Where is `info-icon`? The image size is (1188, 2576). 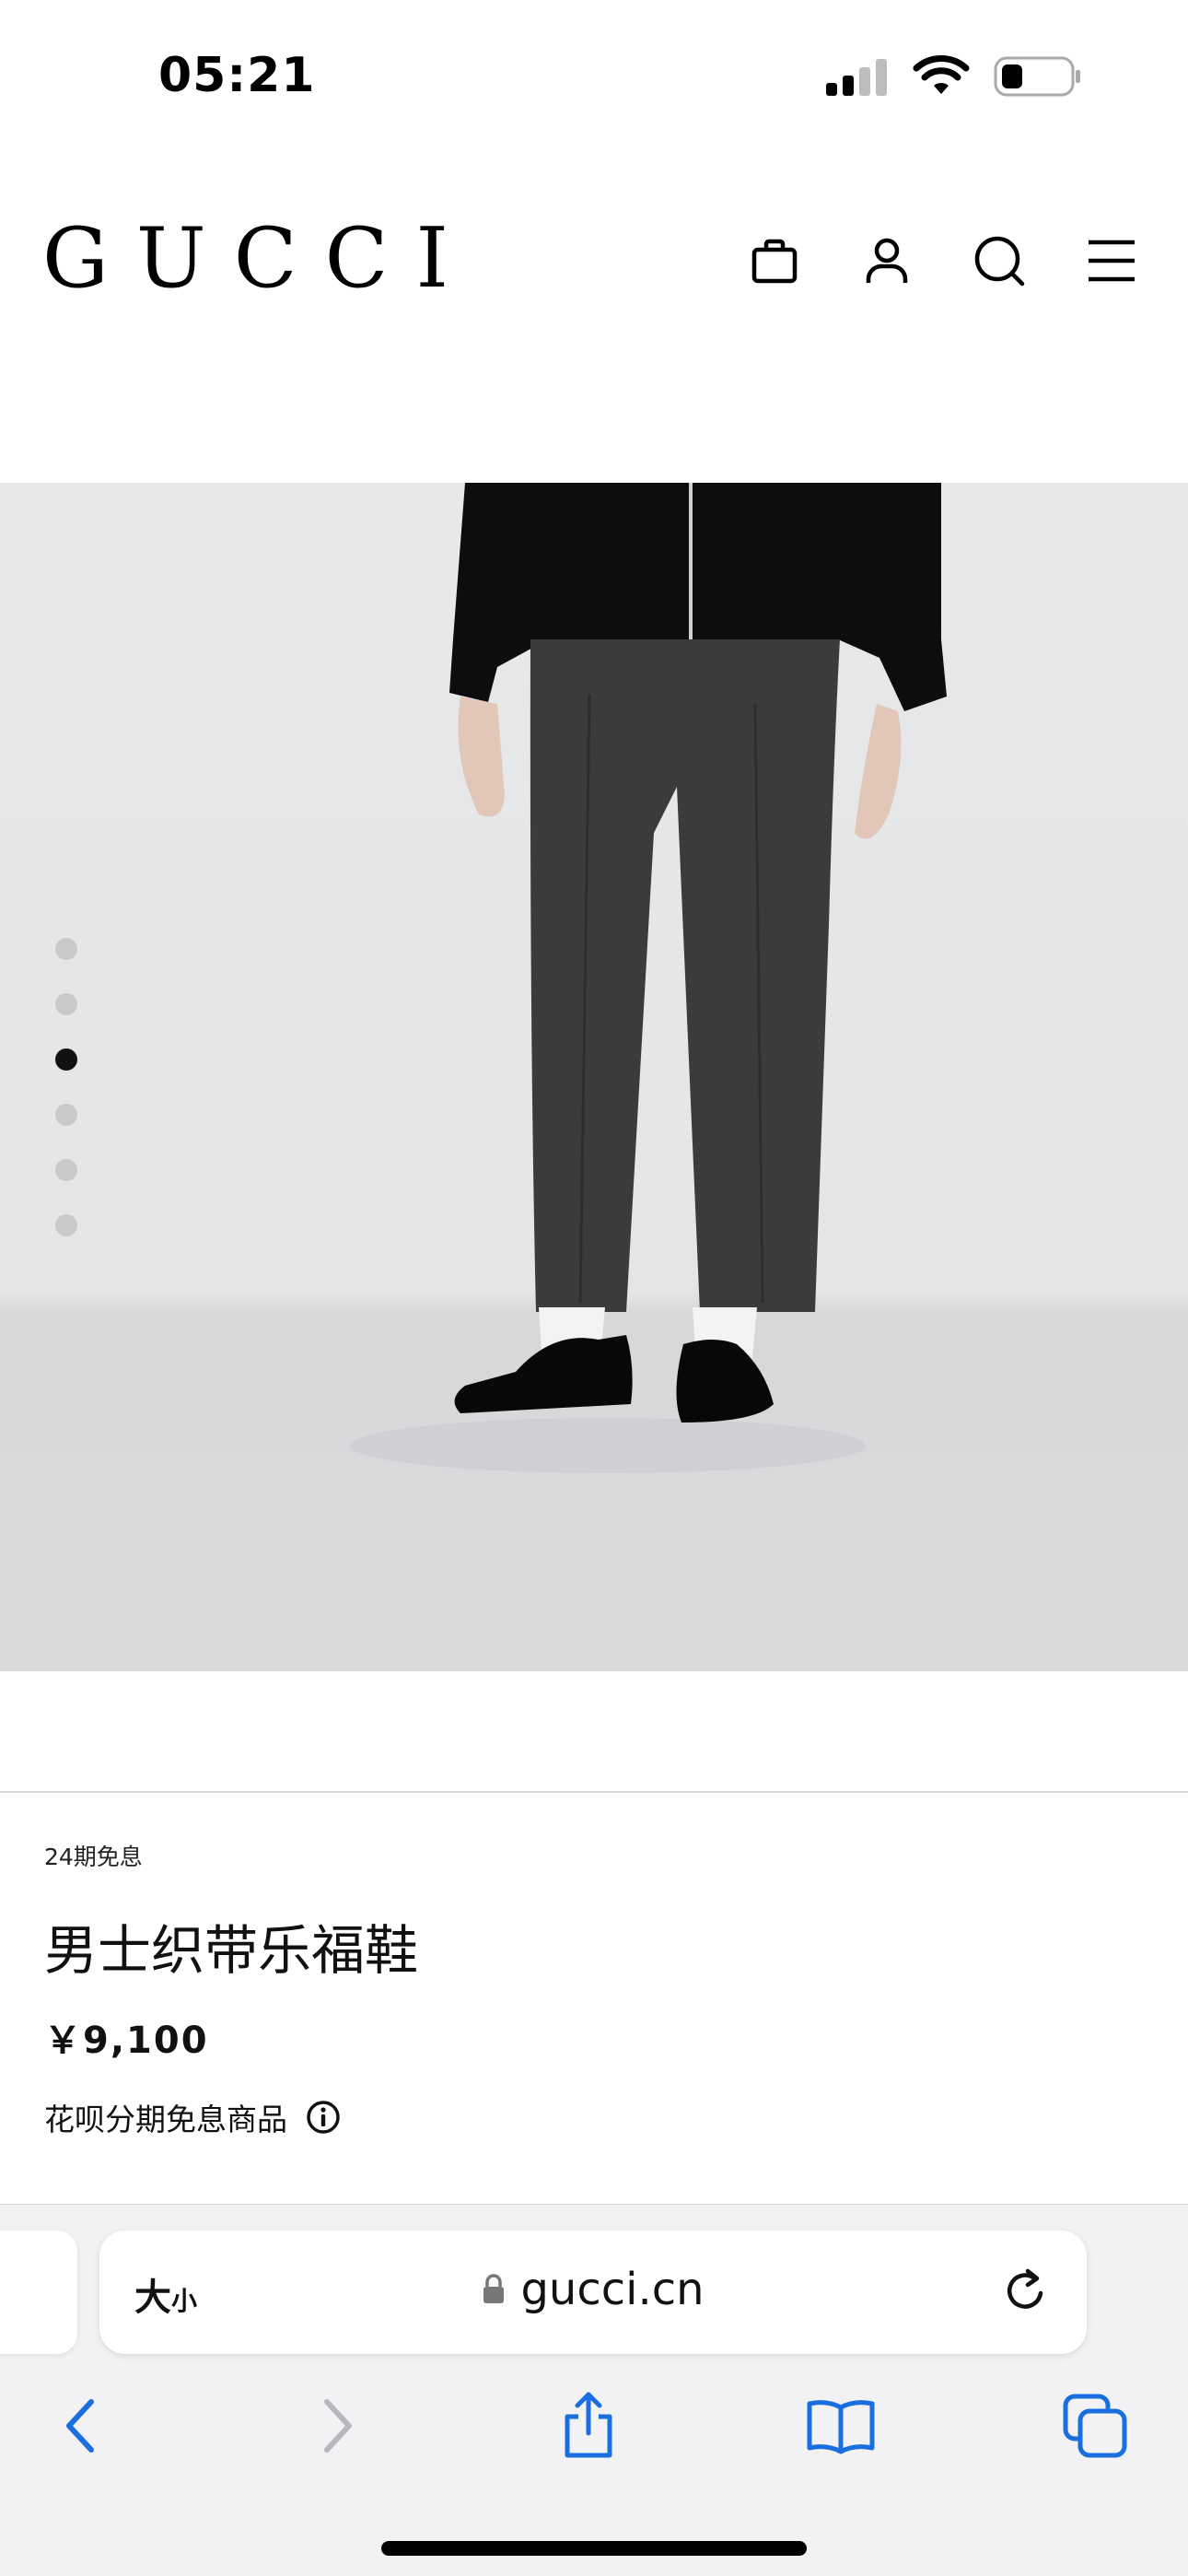 info-icon is located at coordinates (323, 2117).